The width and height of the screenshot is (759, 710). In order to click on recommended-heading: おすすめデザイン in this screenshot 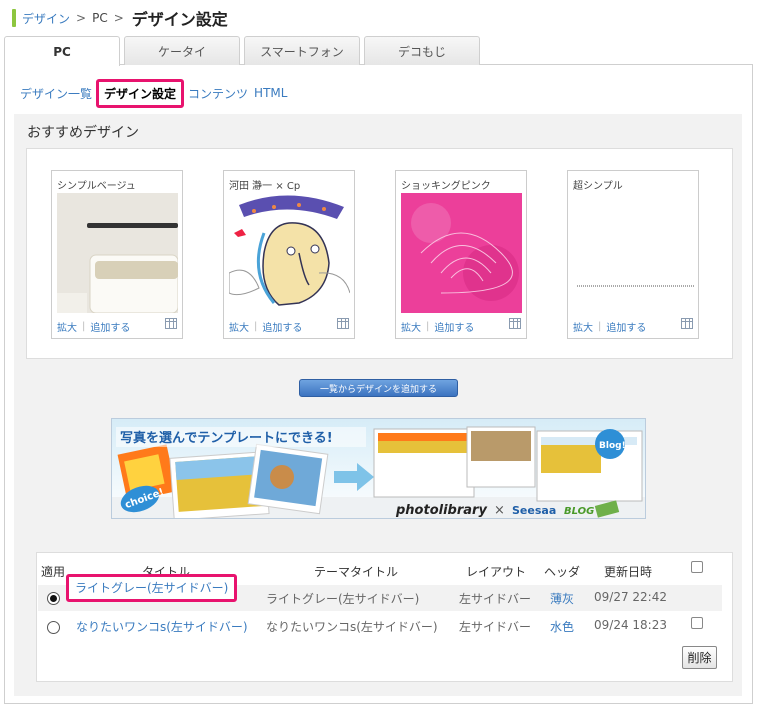, I will do `click(83, 133)`.